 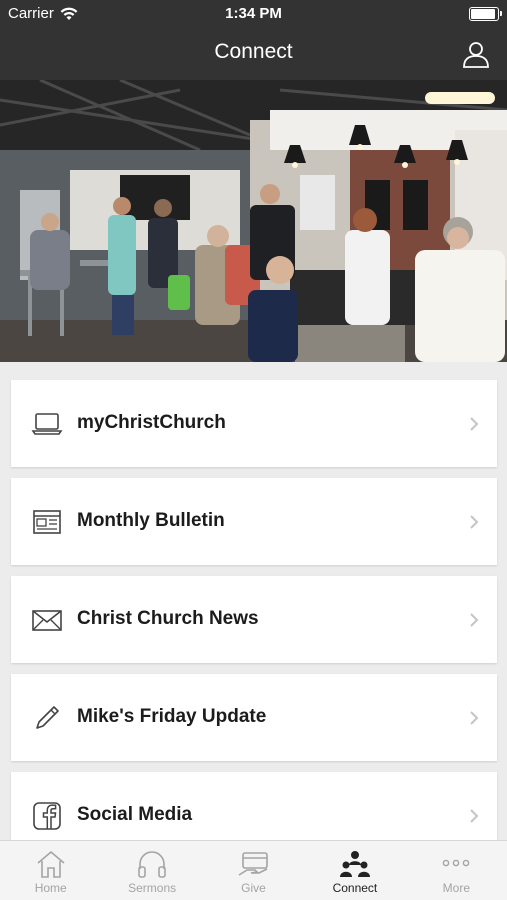 I want to click on list-item-mikes-friday-update: Mike's Friday Update, so click(x=254, y=717).